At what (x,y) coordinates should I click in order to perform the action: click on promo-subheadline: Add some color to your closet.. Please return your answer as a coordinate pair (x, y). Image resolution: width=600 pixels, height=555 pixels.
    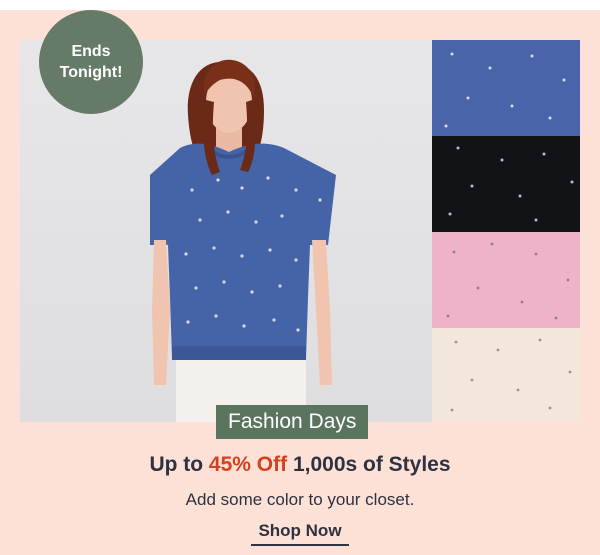
    Looking at the image, I should click on (300, 499).